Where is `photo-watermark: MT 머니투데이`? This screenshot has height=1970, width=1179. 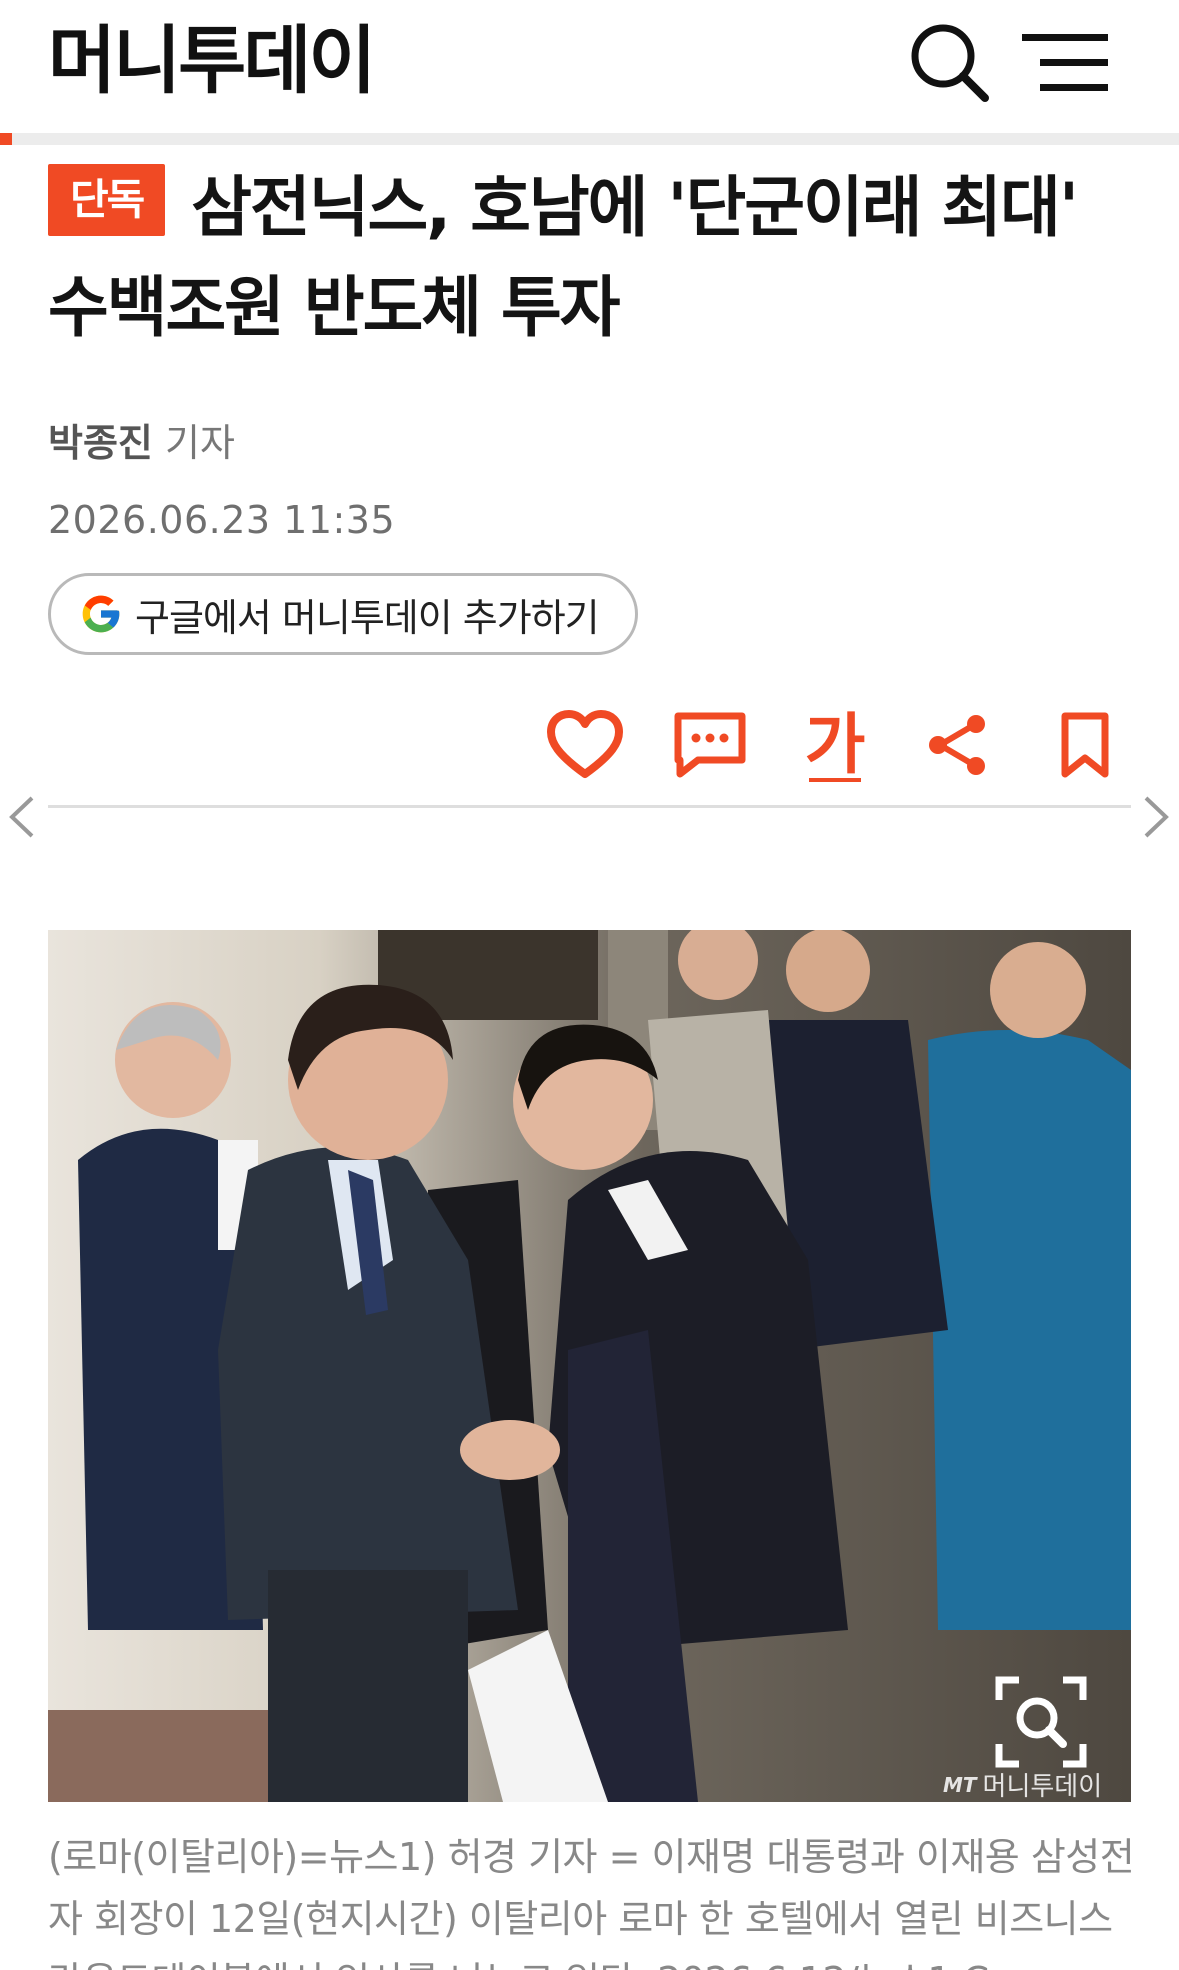 photo-watermark: MT 머니투데이 is located at coordinates (1022, 1784).